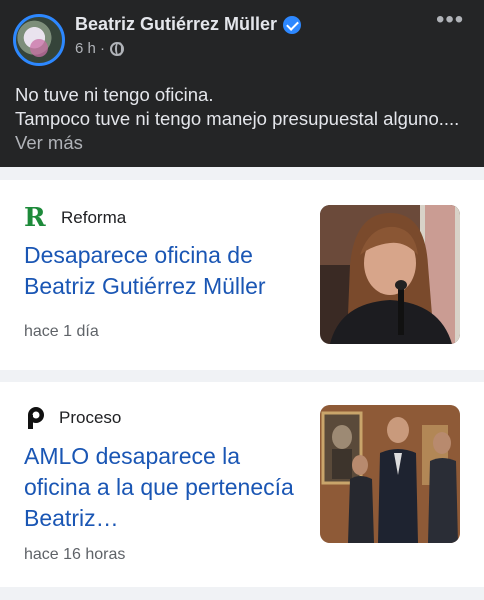 This screenshot has width=484, height=600. I want to click on reforma-logo-icon: R, so click(35, 218).